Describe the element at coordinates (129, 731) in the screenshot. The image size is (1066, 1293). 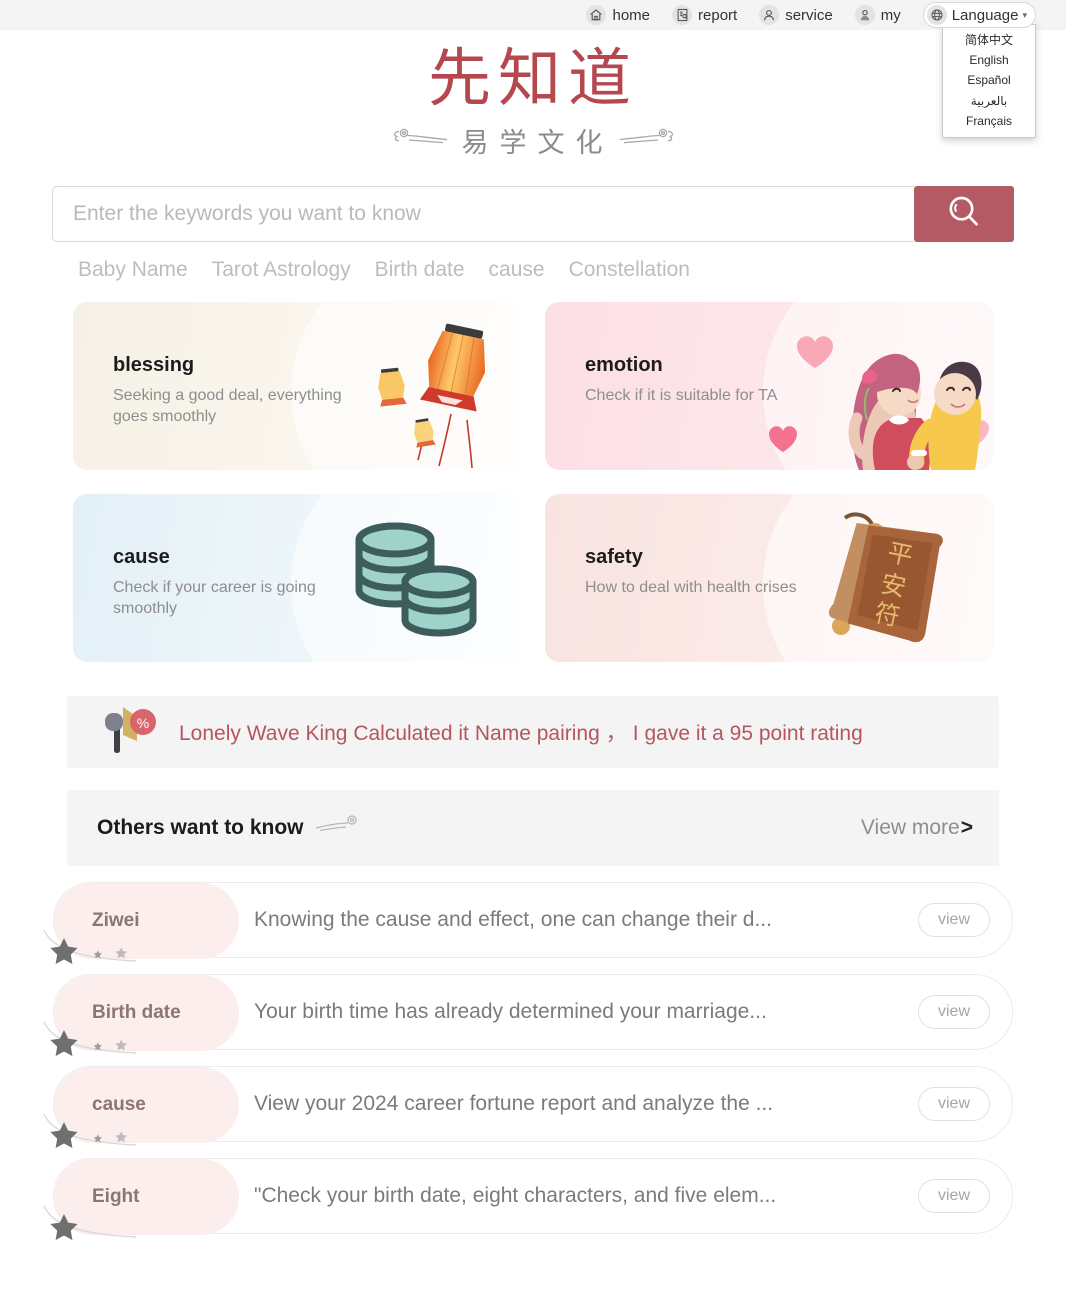
I see `megaphone-percent-icon: %` at that location.